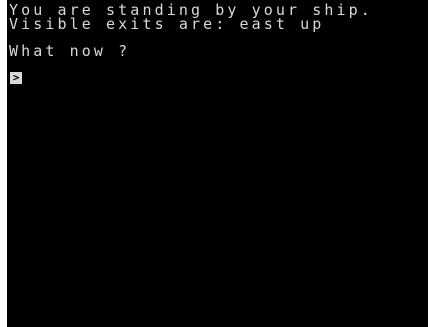  I want to click on visible-exits: Visible exits are: east up, so click(167, 24).